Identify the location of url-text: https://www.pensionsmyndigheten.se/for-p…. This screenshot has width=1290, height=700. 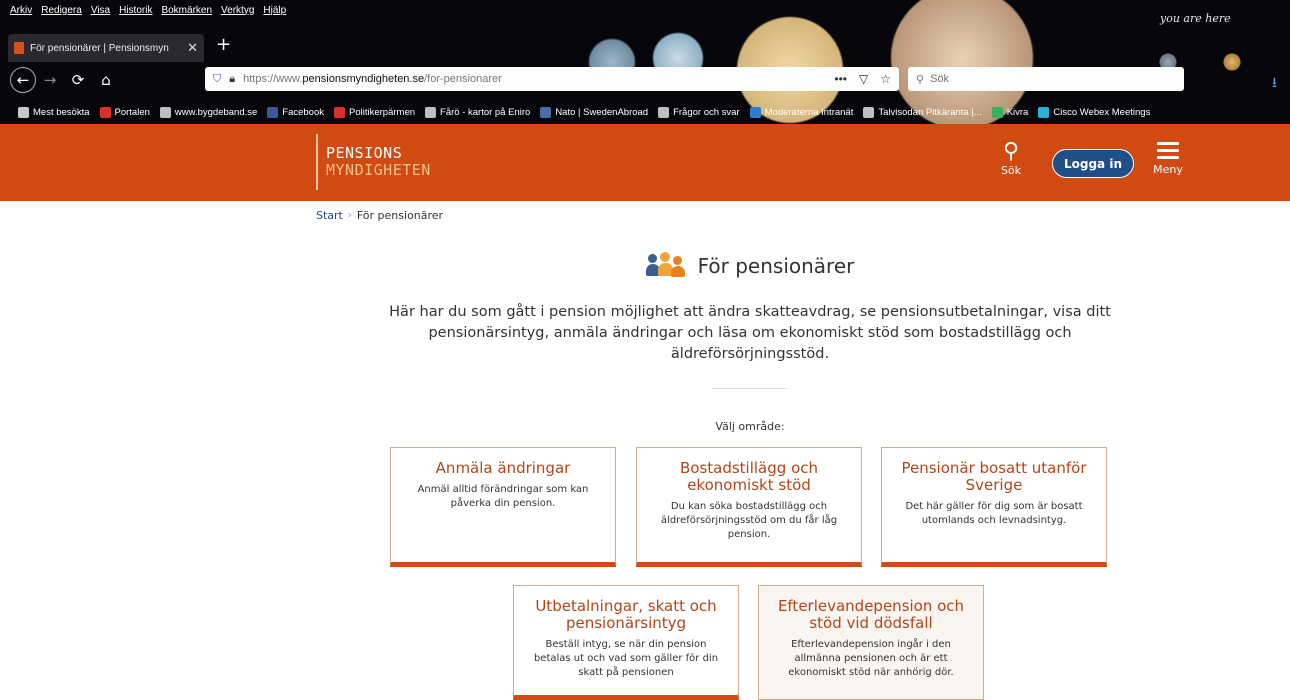
(372, 79).